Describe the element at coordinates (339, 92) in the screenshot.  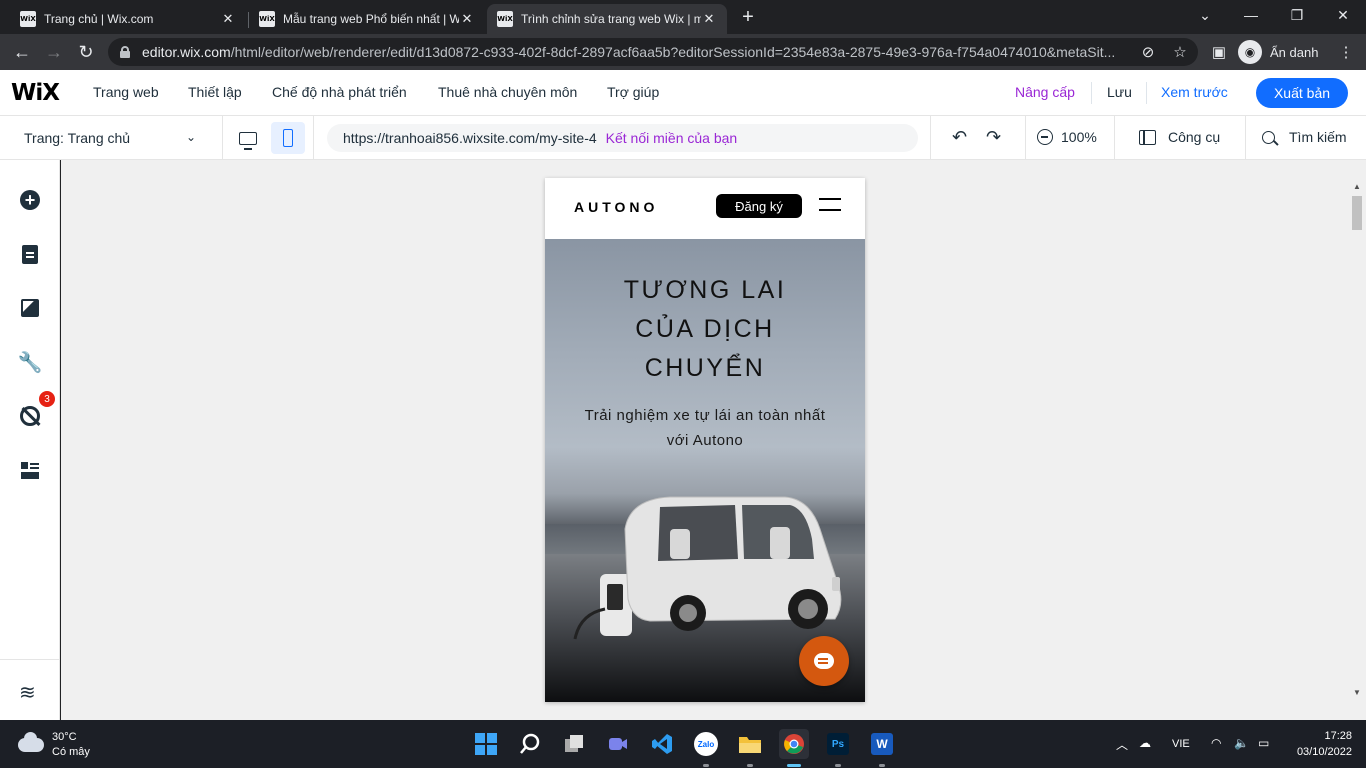
I see `menu-dev-mode: Chế độ nhà phát triển` at that location.